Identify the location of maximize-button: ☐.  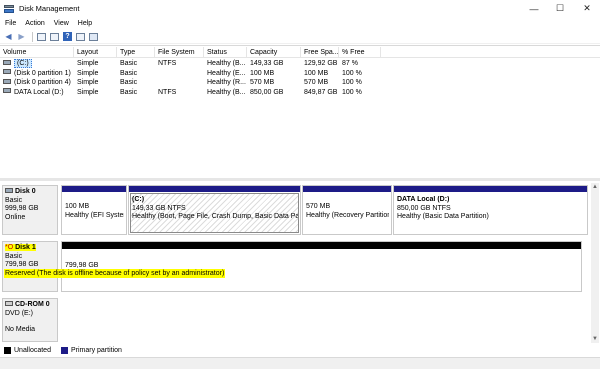
(560, 8).